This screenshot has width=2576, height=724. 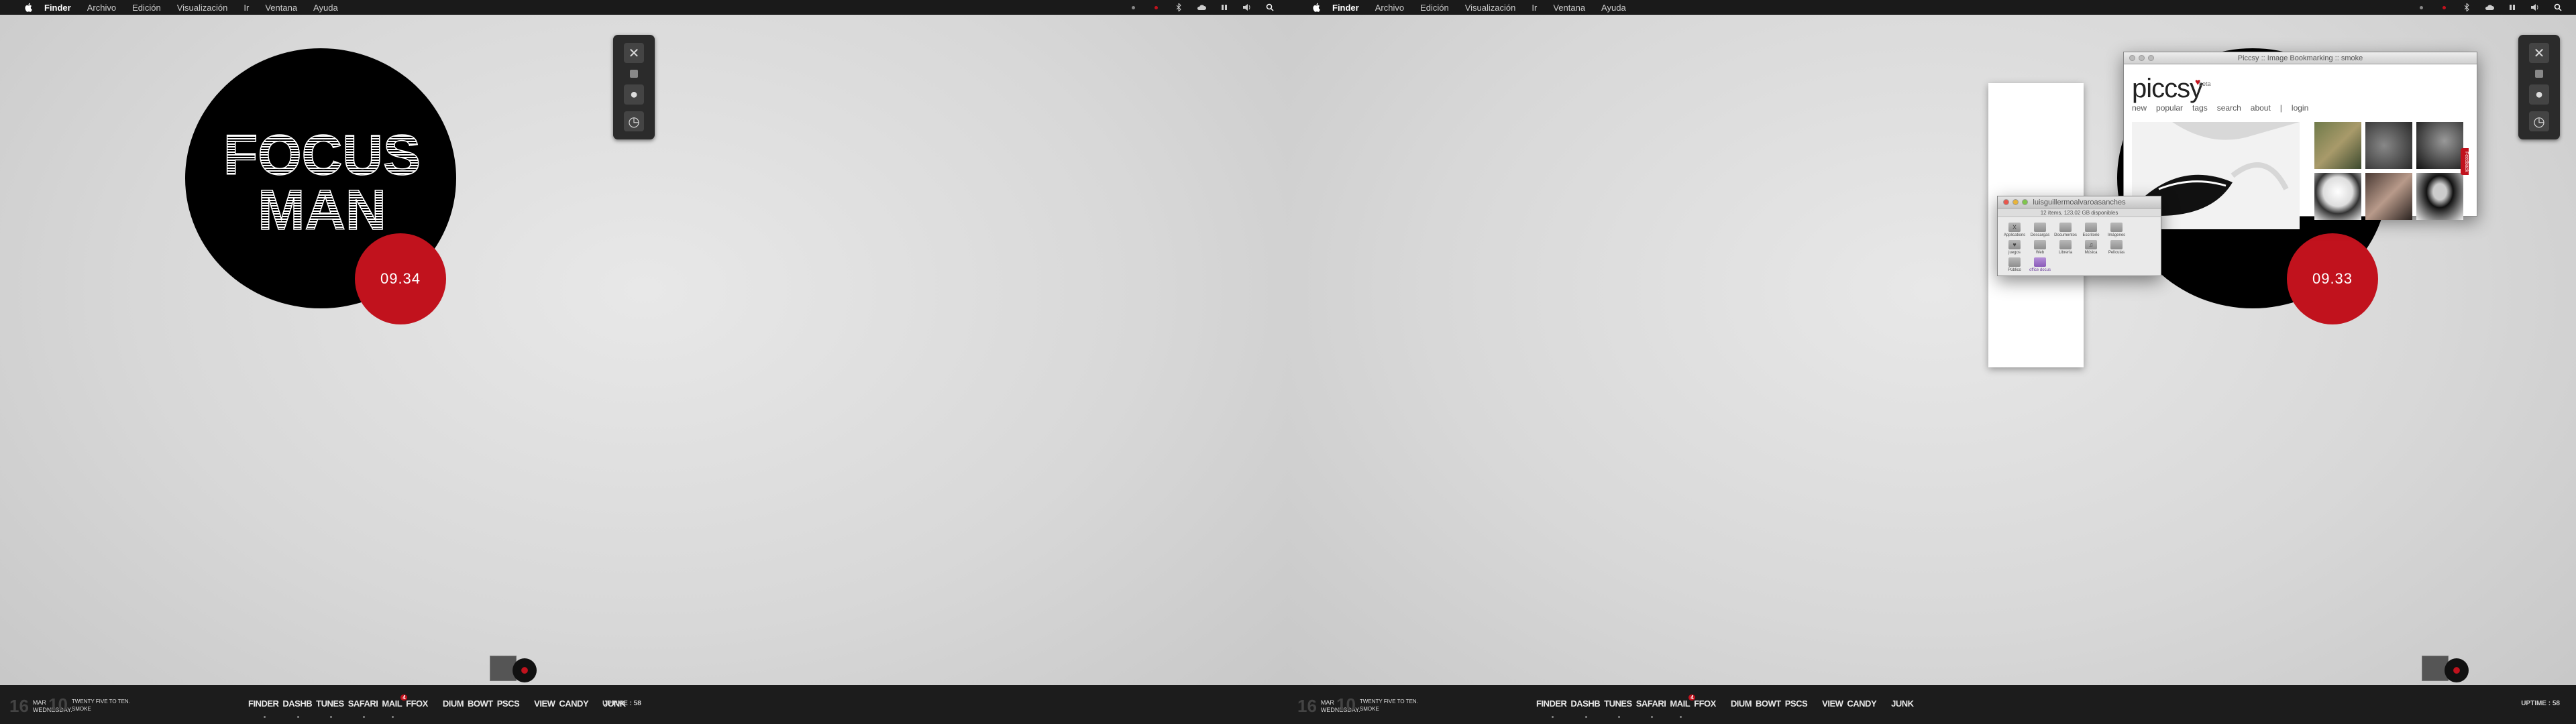 I want to click on piccsy-logo: piccsy, so click(x=2167, y=89).